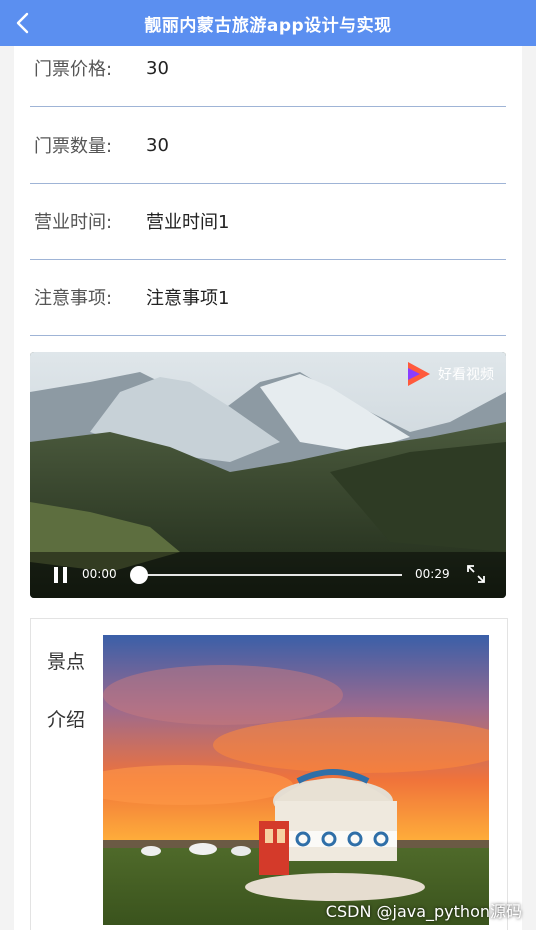 The height and width of the screenshot is (930, 536). Describe the element at coordinates (73, 69) in the screenshot. I see `ticket-price-label: 门票价格:` at that location.